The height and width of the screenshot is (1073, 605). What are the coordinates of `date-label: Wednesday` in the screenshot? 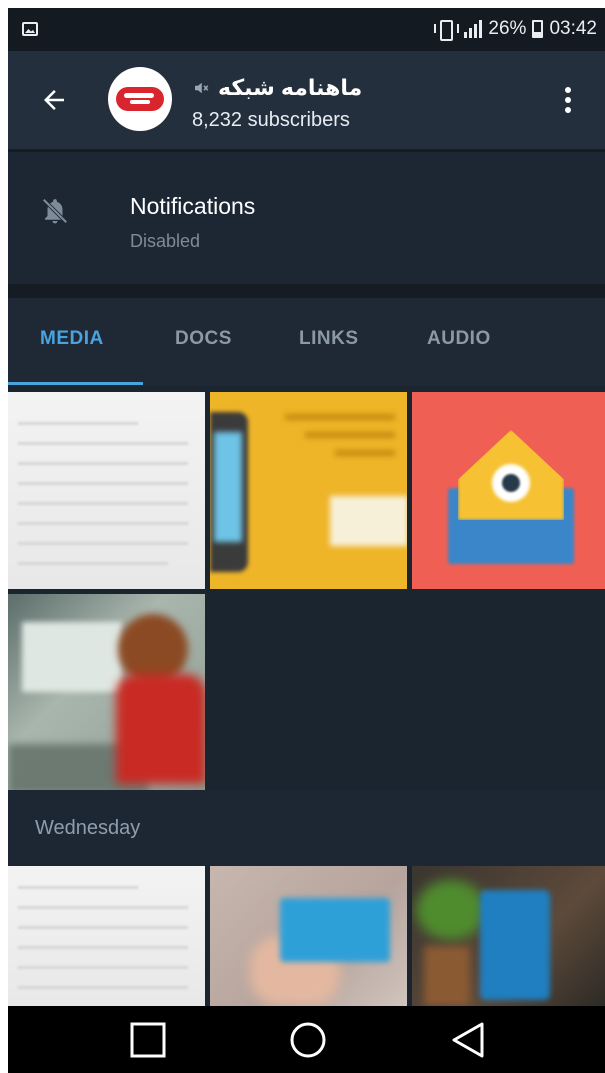 It's located at (88, 828).